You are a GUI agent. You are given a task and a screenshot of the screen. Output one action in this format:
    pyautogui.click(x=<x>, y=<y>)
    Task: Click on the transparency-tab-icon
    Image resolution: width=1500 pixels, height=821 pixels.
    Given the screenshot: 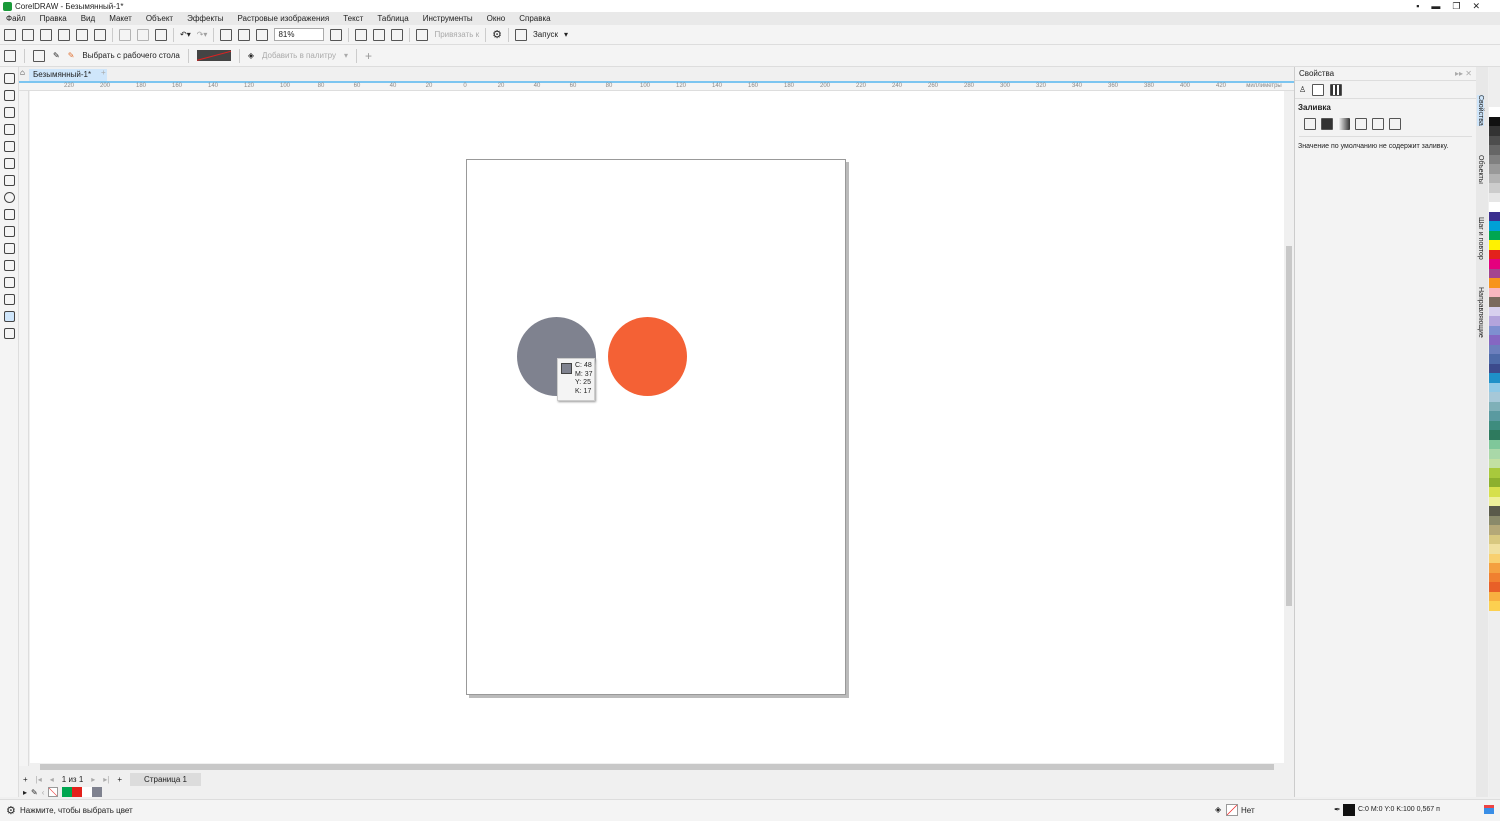 What is the action you would take?
    pyautogui.click(x=1336, y=89)
    